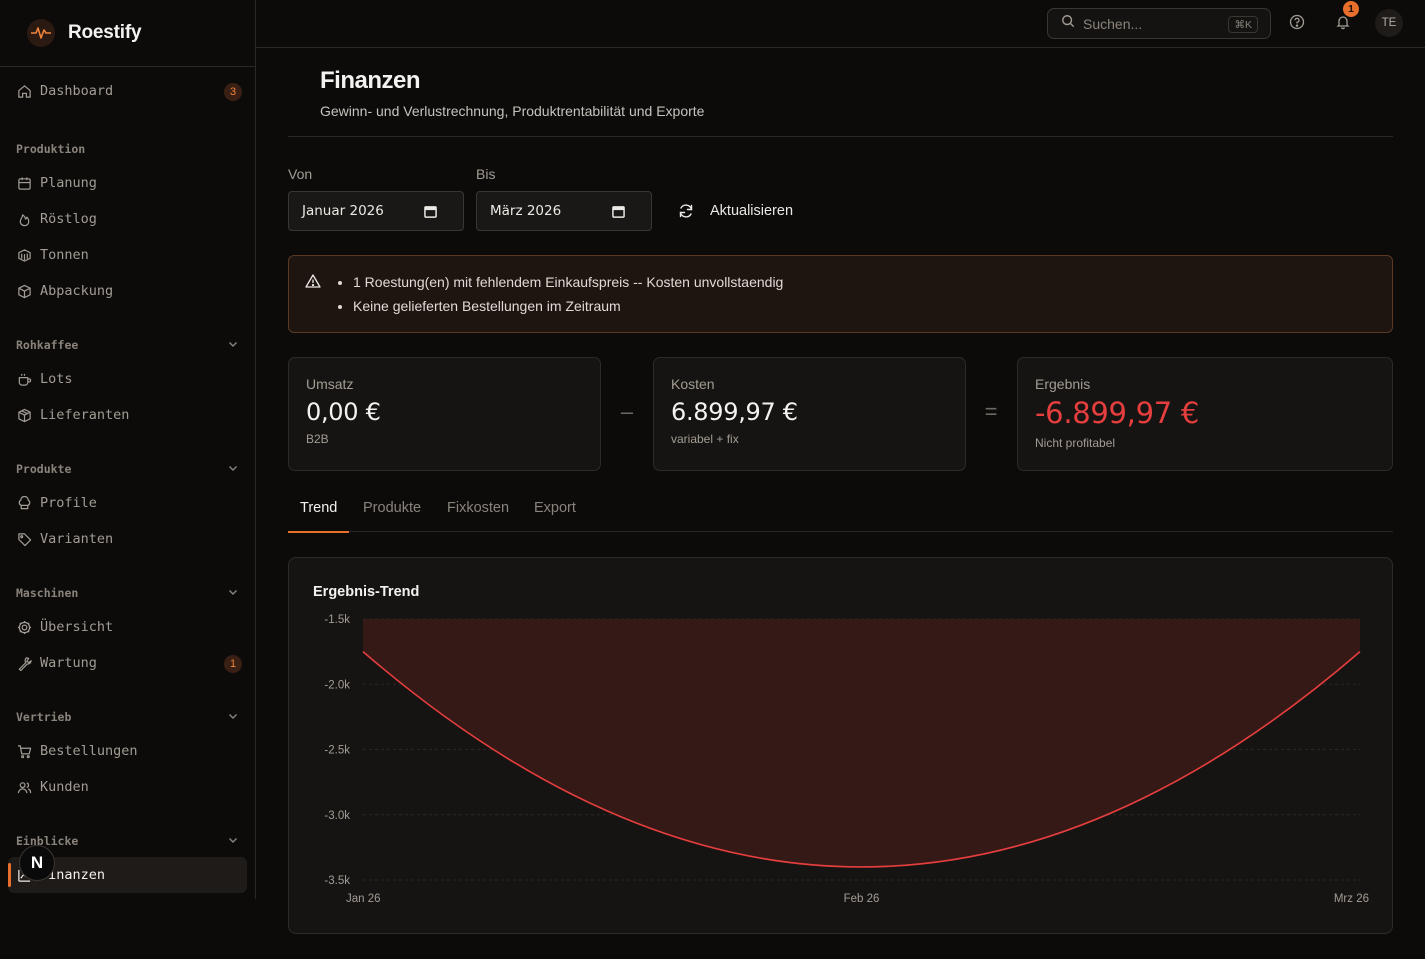 This screenshot has height=959, width=1425. What do you see at coordinates (77, 91) in the screenshot?
I see `sidebar-item-label: Dashboard` at bounding box center [77, 91].